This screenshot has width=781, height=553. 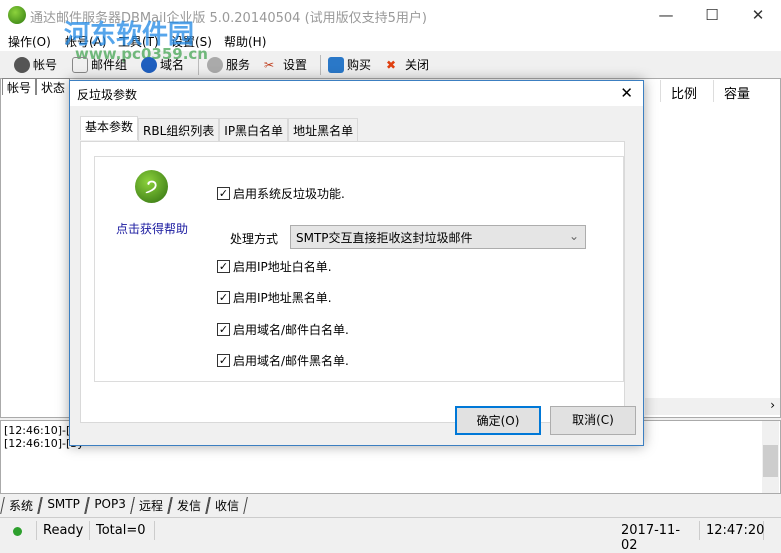 What do you see at coordinates (19, 86) in the screenshot?
I see `tab-account: 帐号` at bounding box center [19, 86].